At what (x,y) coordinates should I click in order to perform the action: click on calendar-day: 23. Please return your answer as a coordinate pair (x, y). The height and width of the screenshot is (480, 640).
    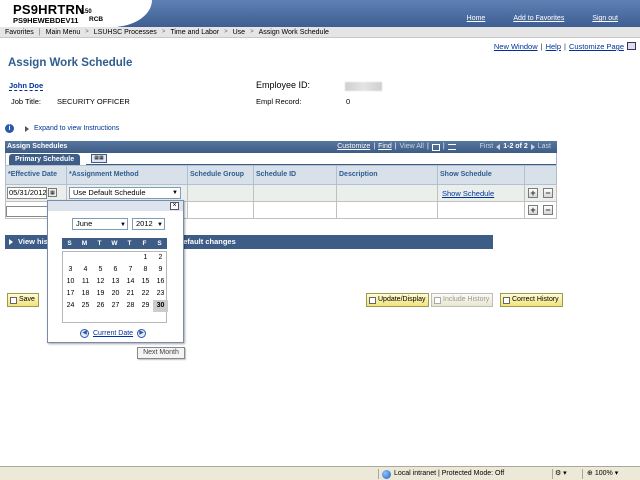
    Looking at the image, I should click on (160, 294).